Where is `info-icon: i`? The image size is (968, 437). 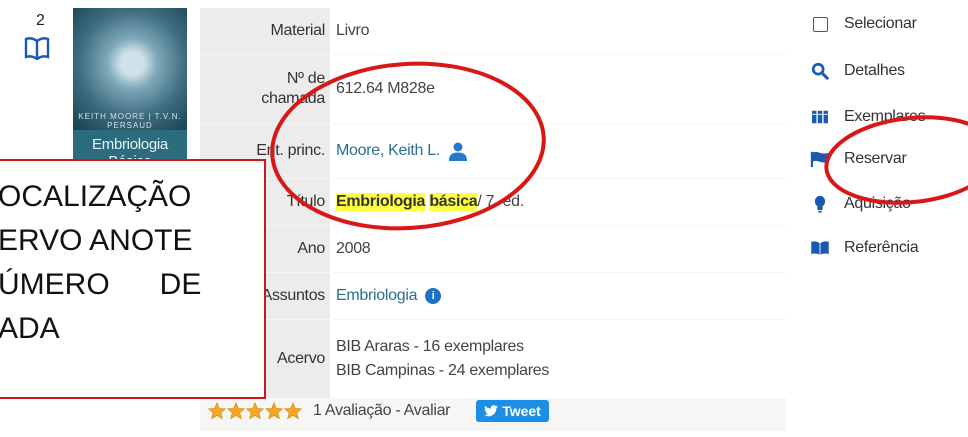
info-icon: i is located at coordinates (433, 296).